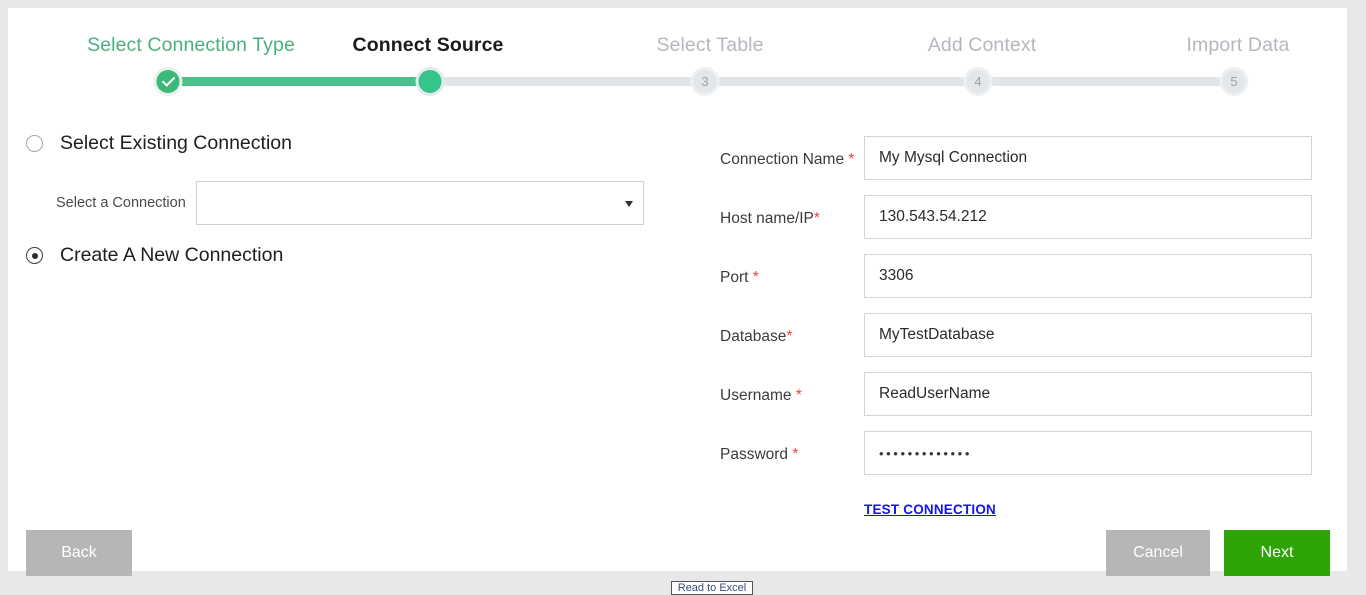 The height and width of the screenshot is (595, 1366). I want to click on radio-new-connection-label: Create A New Connection, so click(172, 255).